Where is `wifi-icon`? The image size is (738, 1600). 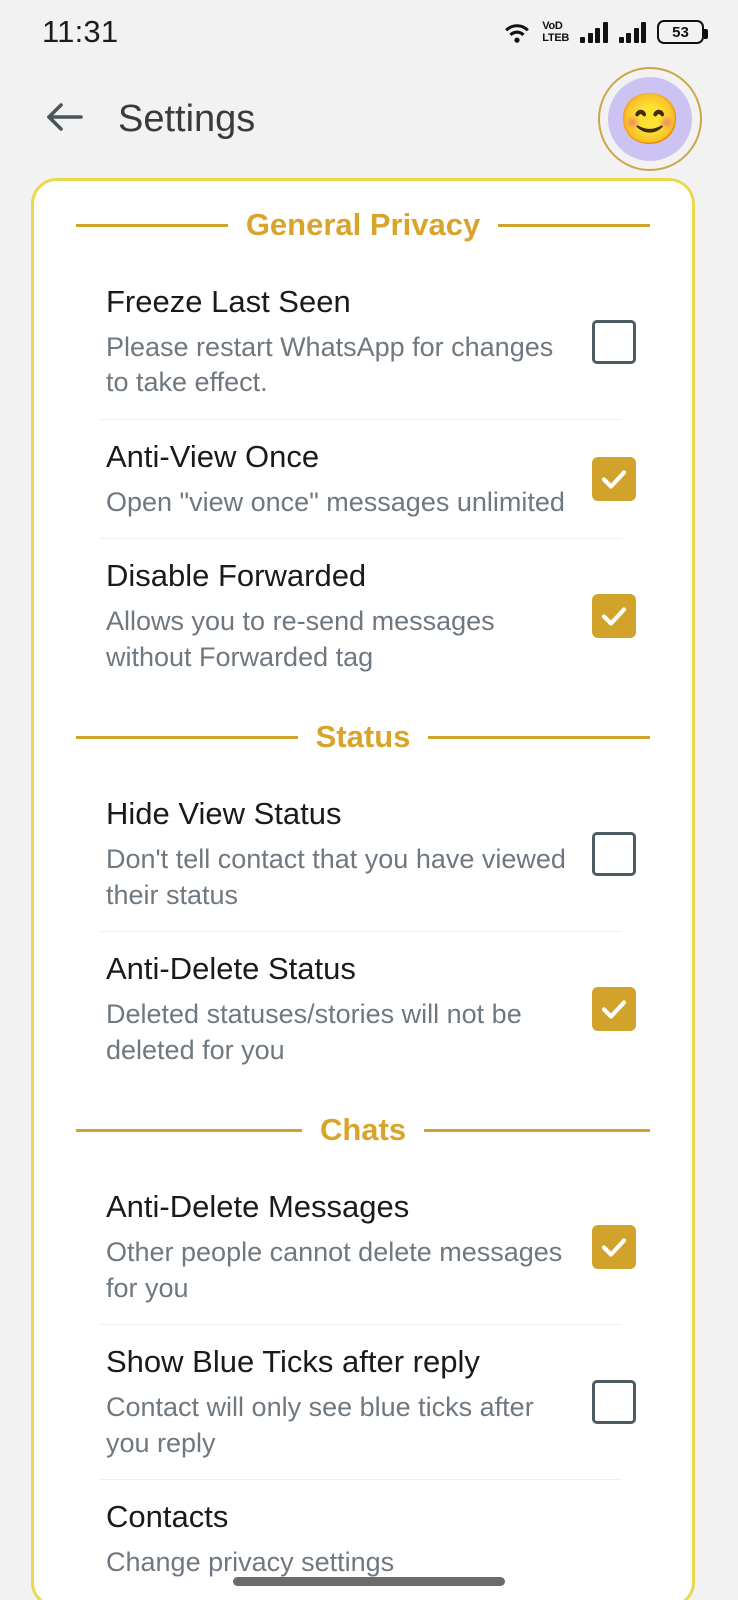
wifi-icon is located at coordinates (517, 32).